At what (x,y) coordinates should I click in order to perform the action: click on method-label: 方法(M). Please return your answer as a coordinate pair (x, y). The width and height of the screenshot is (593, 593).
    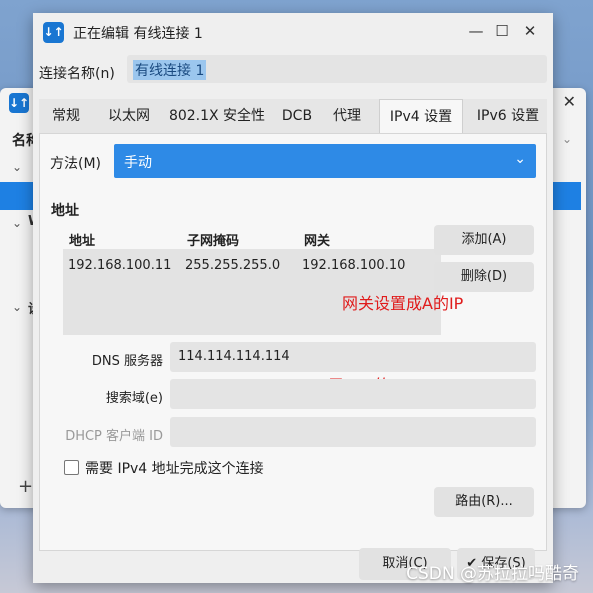
    Looking at the image, I should click on (76, 164).